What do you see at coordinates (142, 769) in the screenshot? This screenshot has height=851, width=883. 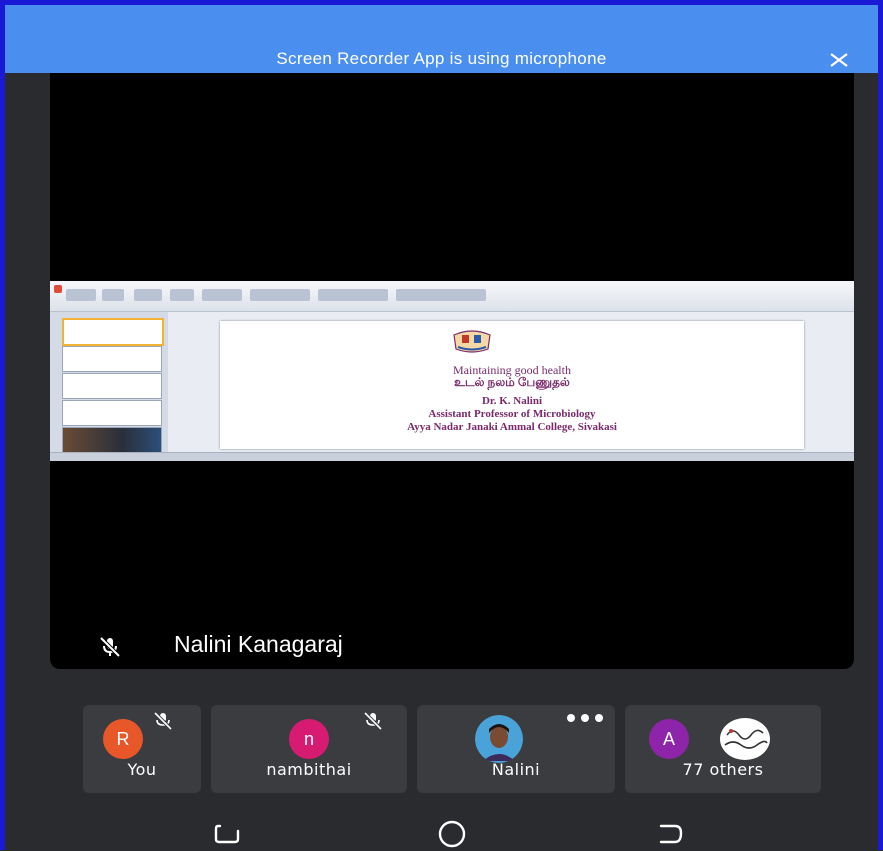 I see `participant-name: You` at bounding box center [142, 769].